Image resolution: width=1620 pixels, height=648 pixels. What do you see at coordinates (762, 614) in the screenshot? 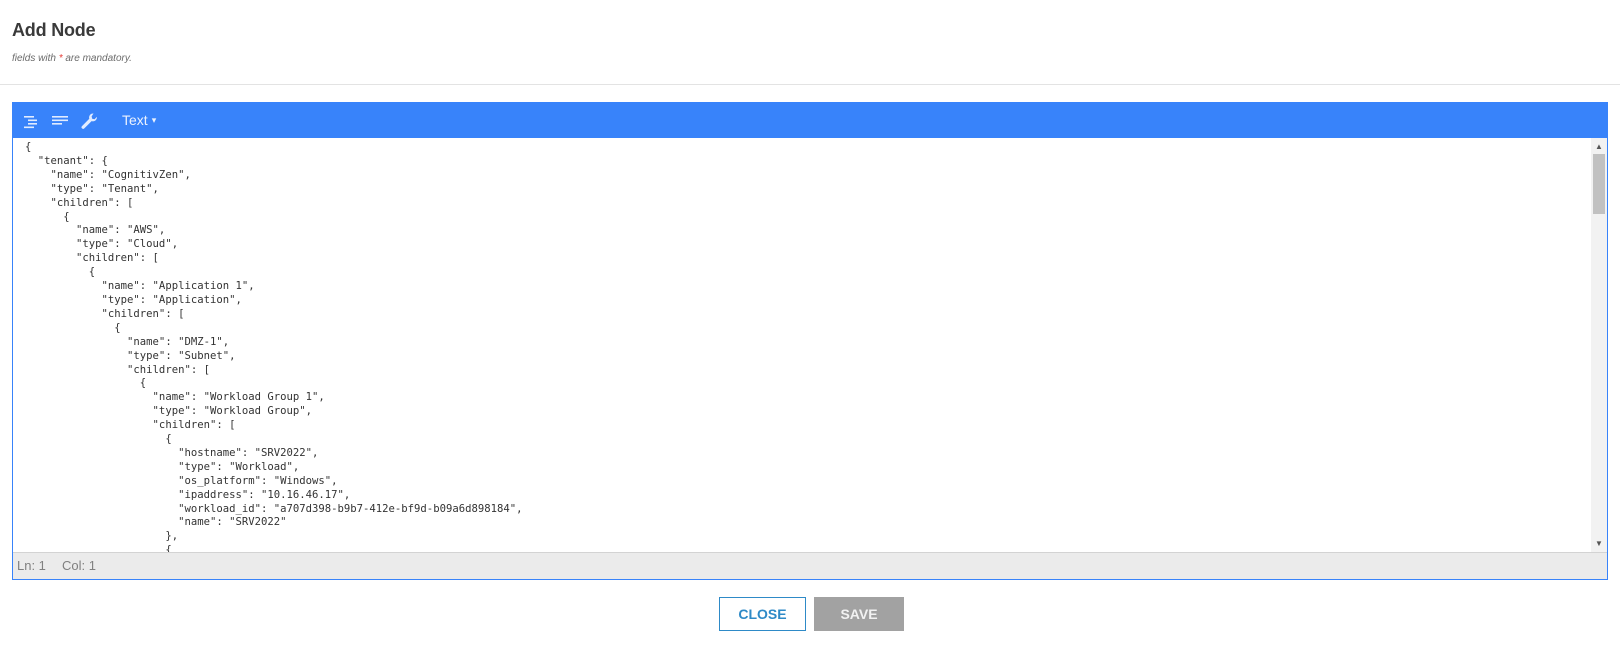
I see `close-button: CLOSE` at bounding box center [762, 614].